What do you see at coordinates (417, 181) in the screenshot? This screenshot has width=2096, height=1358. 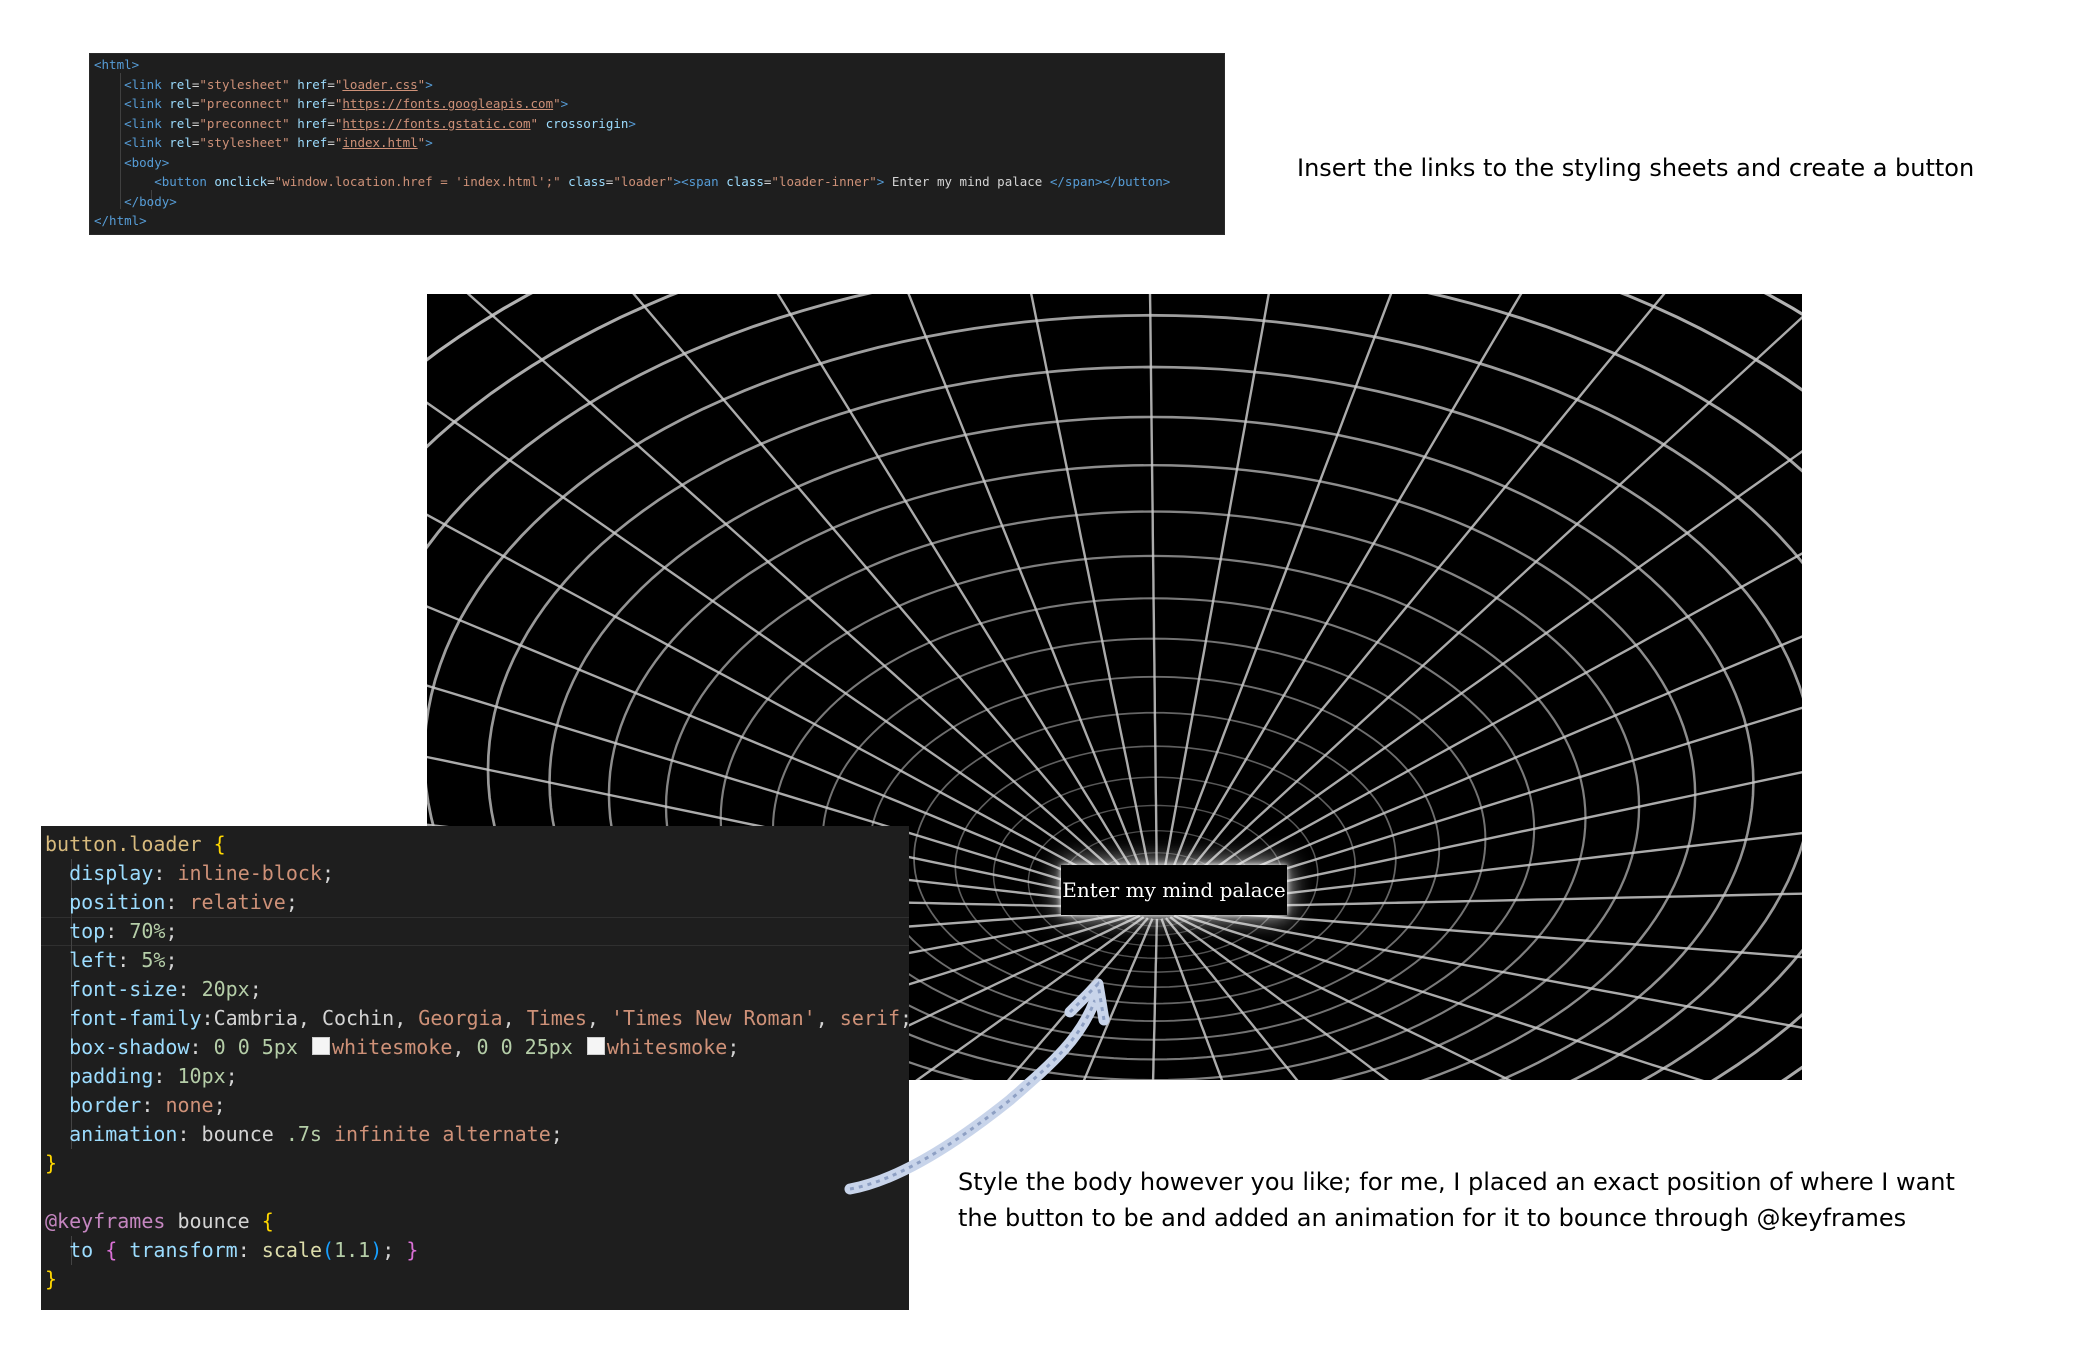 I see `code-token: "window.location.href = 'index.html';"` at bounding box center [417, 181].